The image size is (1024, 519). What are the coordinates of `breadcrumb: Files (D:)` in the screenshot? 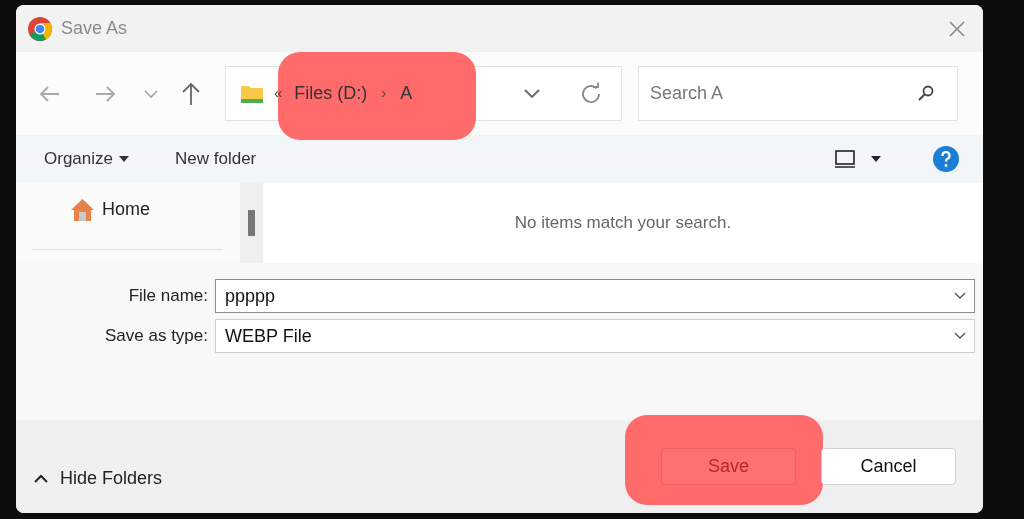 It's located at (331, 93).